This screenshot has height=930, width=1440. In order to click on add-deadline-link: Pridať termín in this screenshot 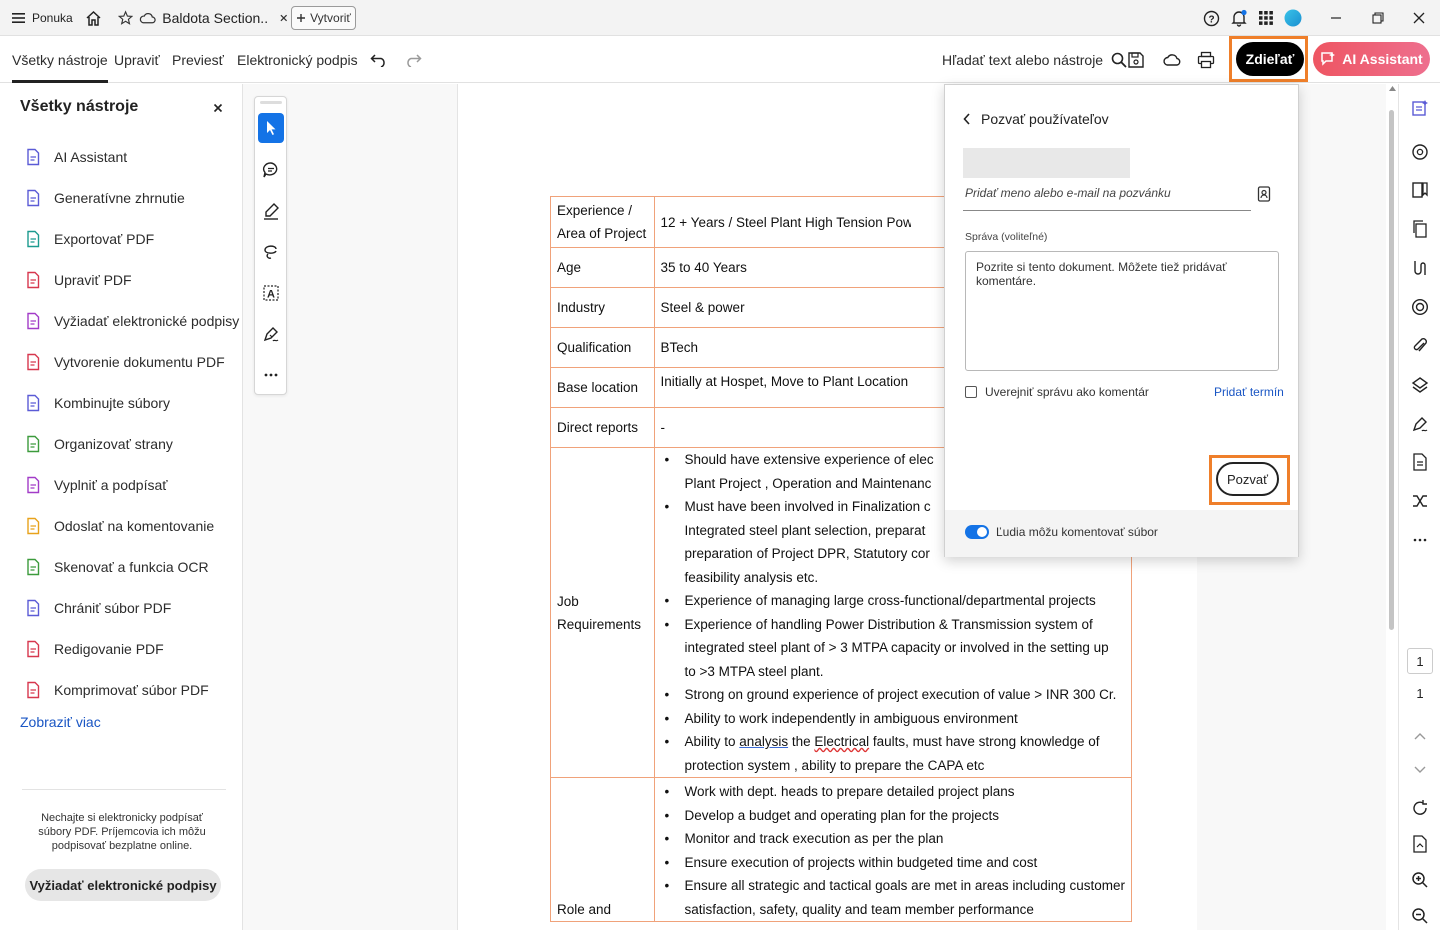, I will do `click(1249, 392)`.